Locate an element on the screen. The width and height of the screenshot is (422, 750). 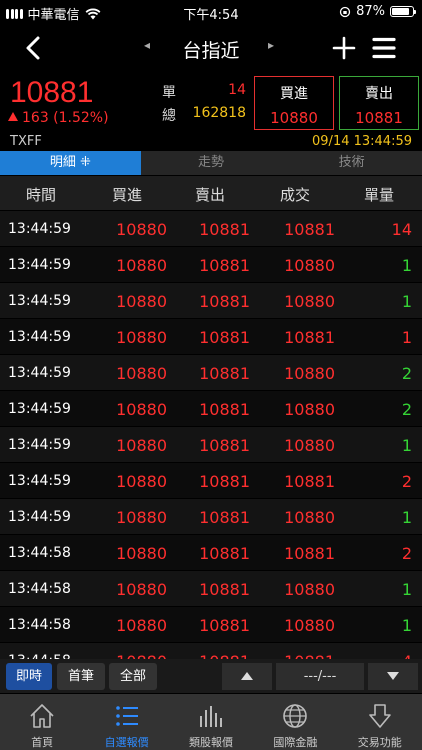
tabbar-item-sectors: 類股報價 is located at coordinates (211, 722).